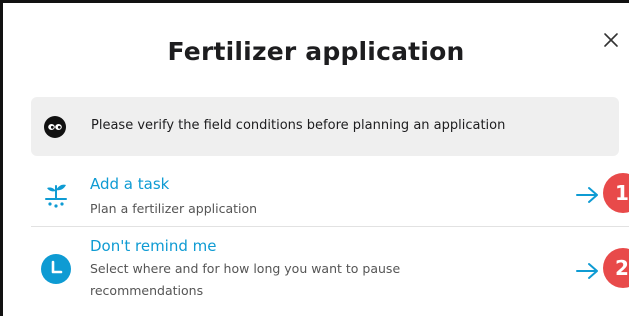 Image resolution: width=629 pixels, height=319 pixels. I want to click on eyes-icon, so click(55, 127).